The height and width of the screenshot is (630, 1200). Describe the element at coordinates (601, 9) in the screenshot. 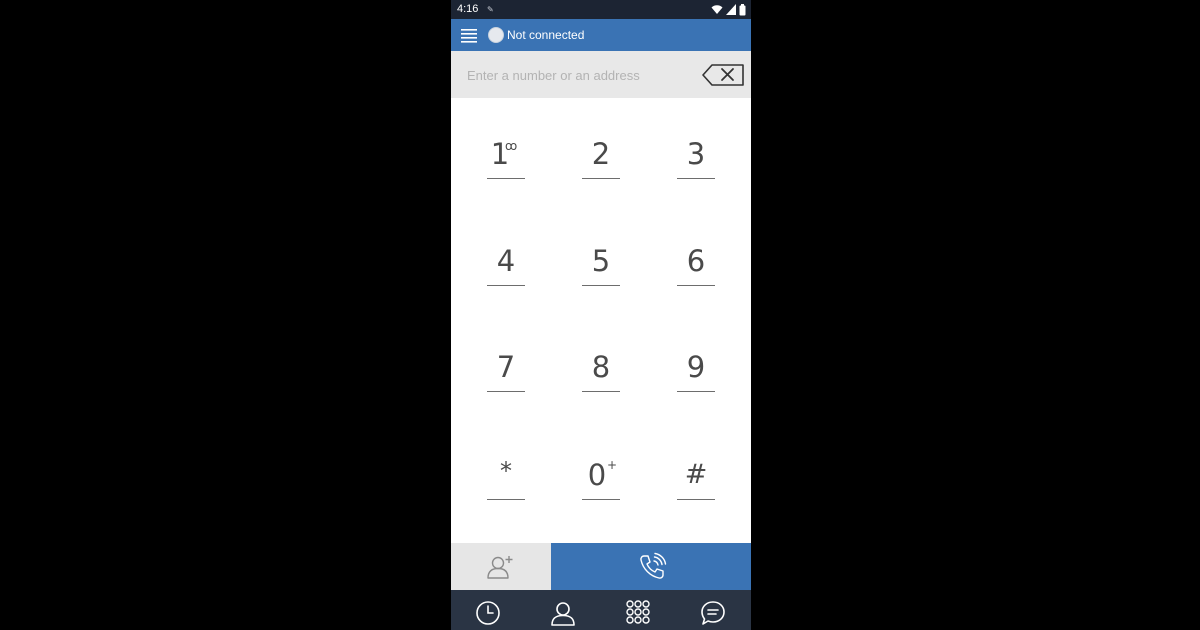

I see `status-bar: 4:16 ✎ x` at that location.